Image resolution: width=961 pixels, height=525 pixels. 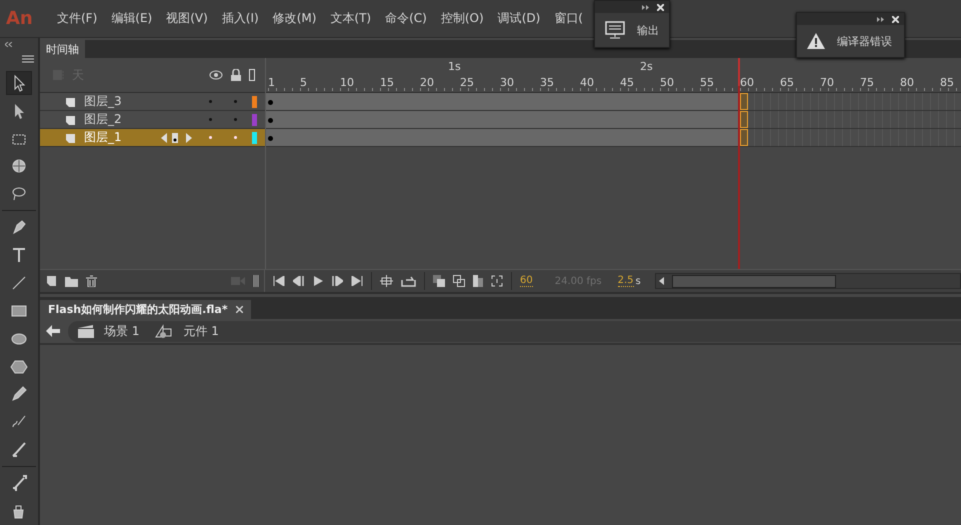 What do you see at coordinates (152, 120) in the screenshot?
I see `layer-row: 图层_2` at bounding box center [152, 120].